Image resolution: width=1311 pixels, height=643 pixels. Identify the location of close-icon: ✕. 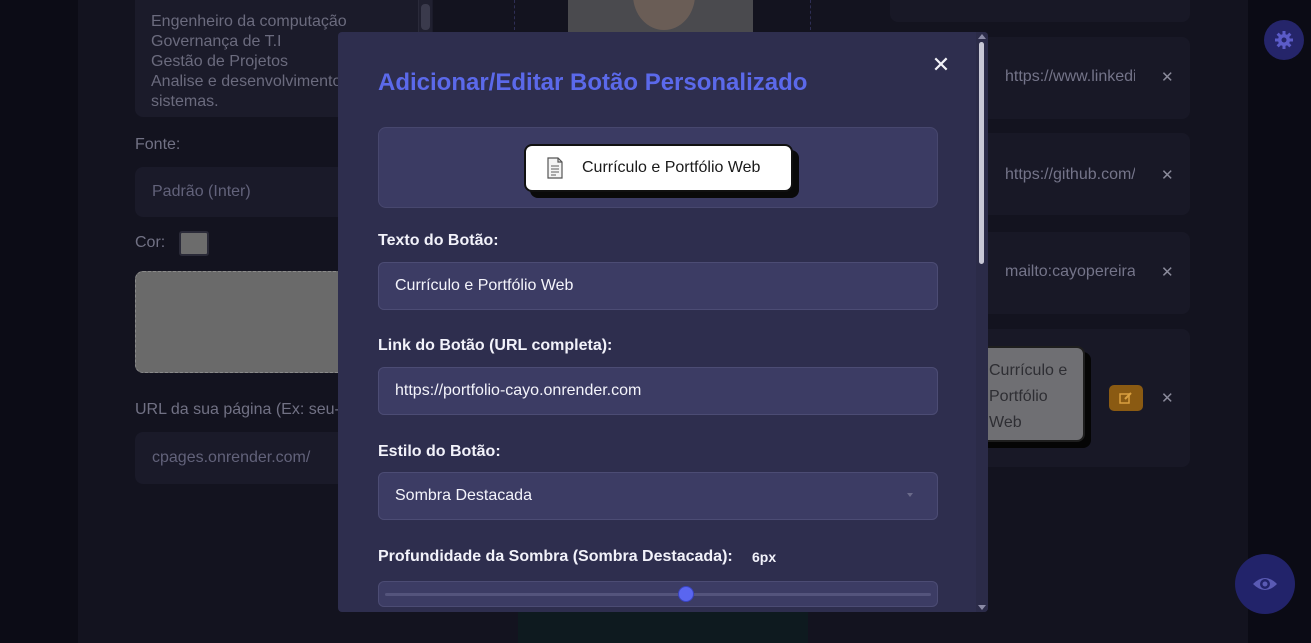
(941, 65).